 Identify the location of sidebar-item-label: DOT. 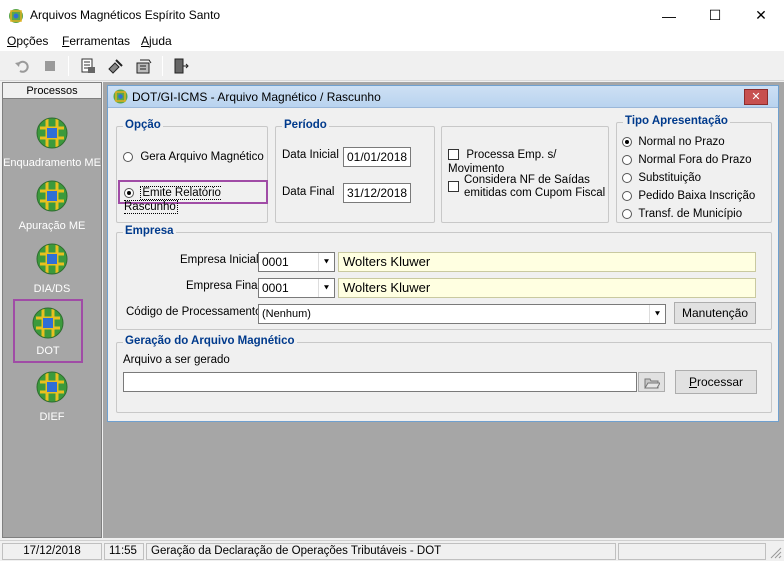
(48, 351).